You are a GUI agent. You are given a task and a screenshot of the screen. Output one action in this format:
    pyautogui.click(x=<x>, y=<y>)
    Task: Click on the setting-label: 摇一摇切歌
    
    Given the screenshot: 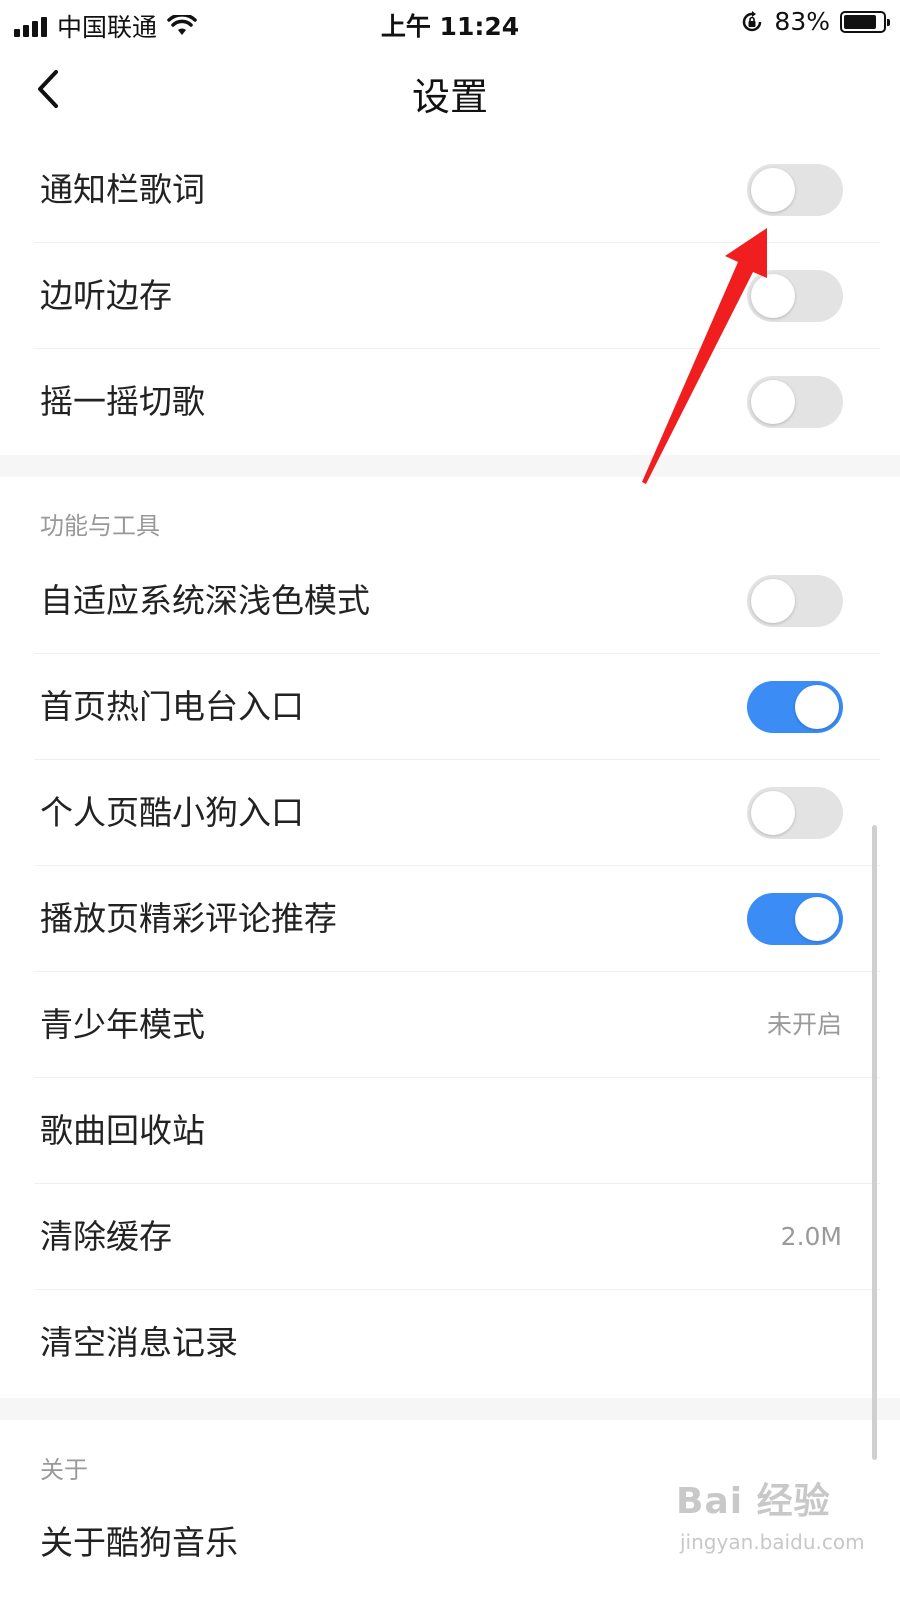 What is the action you would take?
    pyautogui.click(x=122, y=401)
    